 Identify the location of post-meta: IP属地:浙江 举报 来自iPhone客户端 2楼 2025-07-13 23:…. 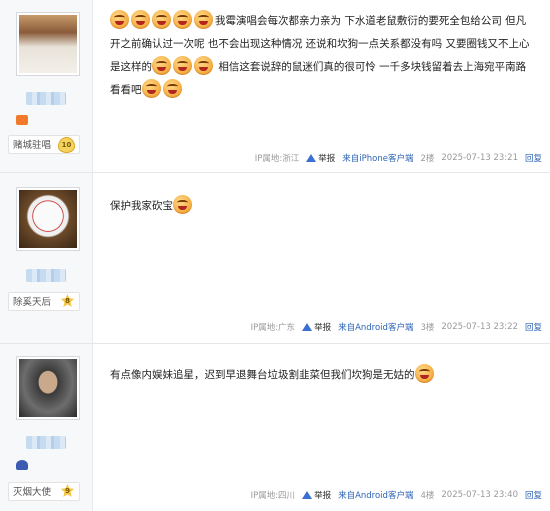
(398, 158).